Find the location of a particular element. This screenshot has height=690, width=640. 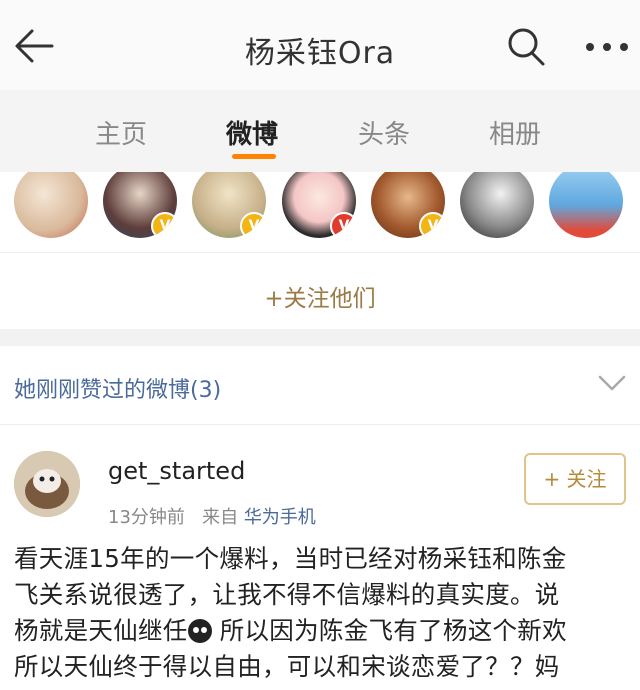

active-tab-indicator is located at coordinates (254, 156).